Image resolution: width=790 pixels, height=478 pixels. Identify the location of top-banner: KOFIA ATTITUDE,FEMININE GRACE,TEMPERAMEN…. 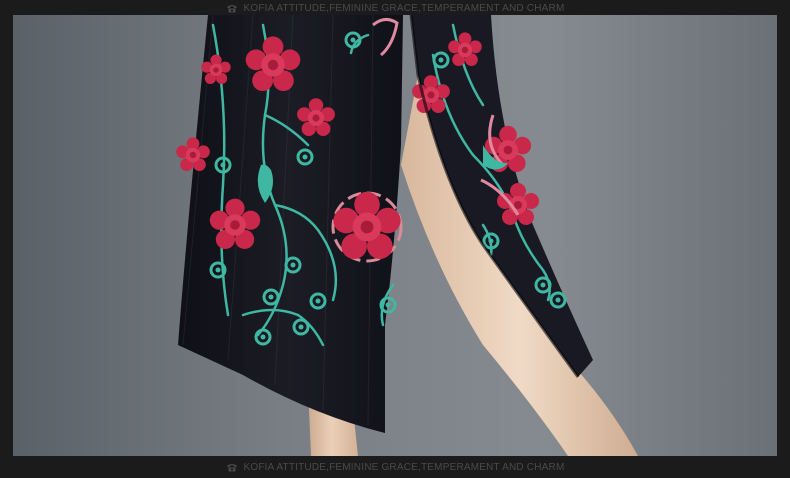
(395, 8).